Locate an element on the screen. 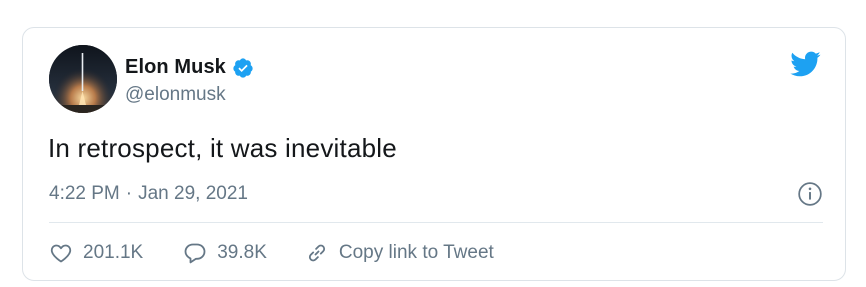 The image size is (866, 287). info-icon is located at coordinates (810, 194).